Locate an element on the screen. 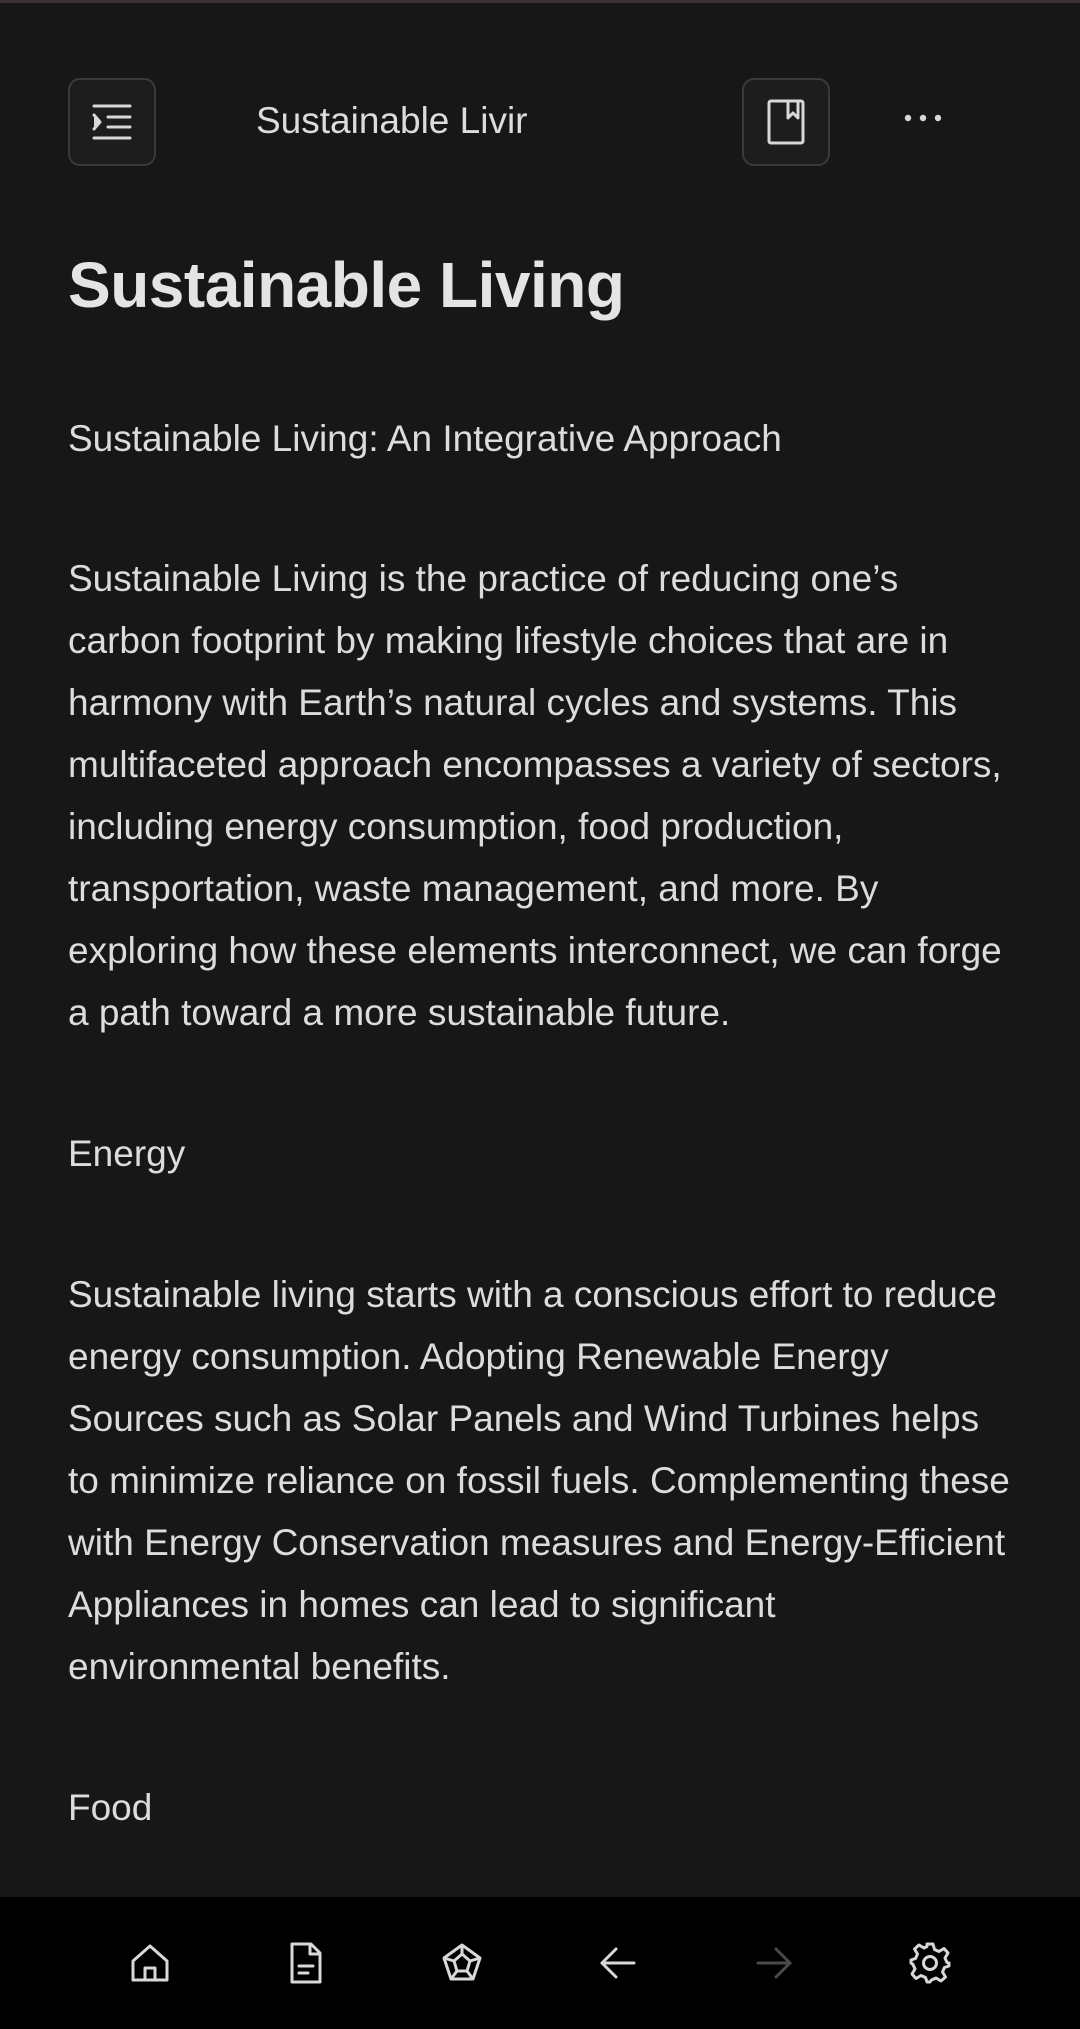 This screenshot has width=1080, height=2029. outline-indent-icon is located at coordinates (112, 122).